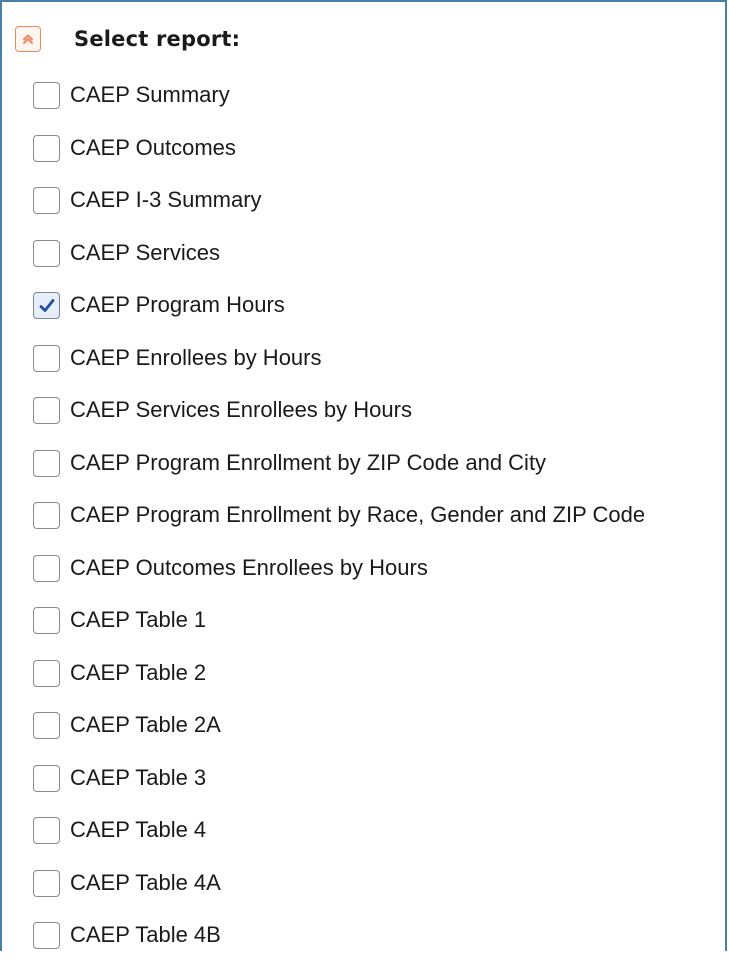  Describe the element at coordinates (339, 261) in the screenshot. I see `report-option: CAEP Services` at that location.